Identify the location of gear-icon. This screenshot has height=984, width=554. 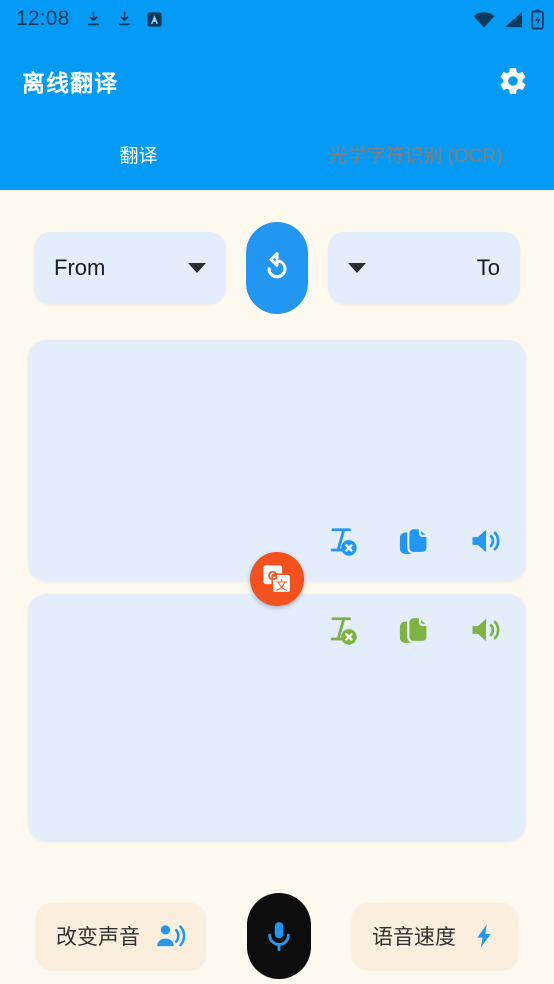
(513, 81).